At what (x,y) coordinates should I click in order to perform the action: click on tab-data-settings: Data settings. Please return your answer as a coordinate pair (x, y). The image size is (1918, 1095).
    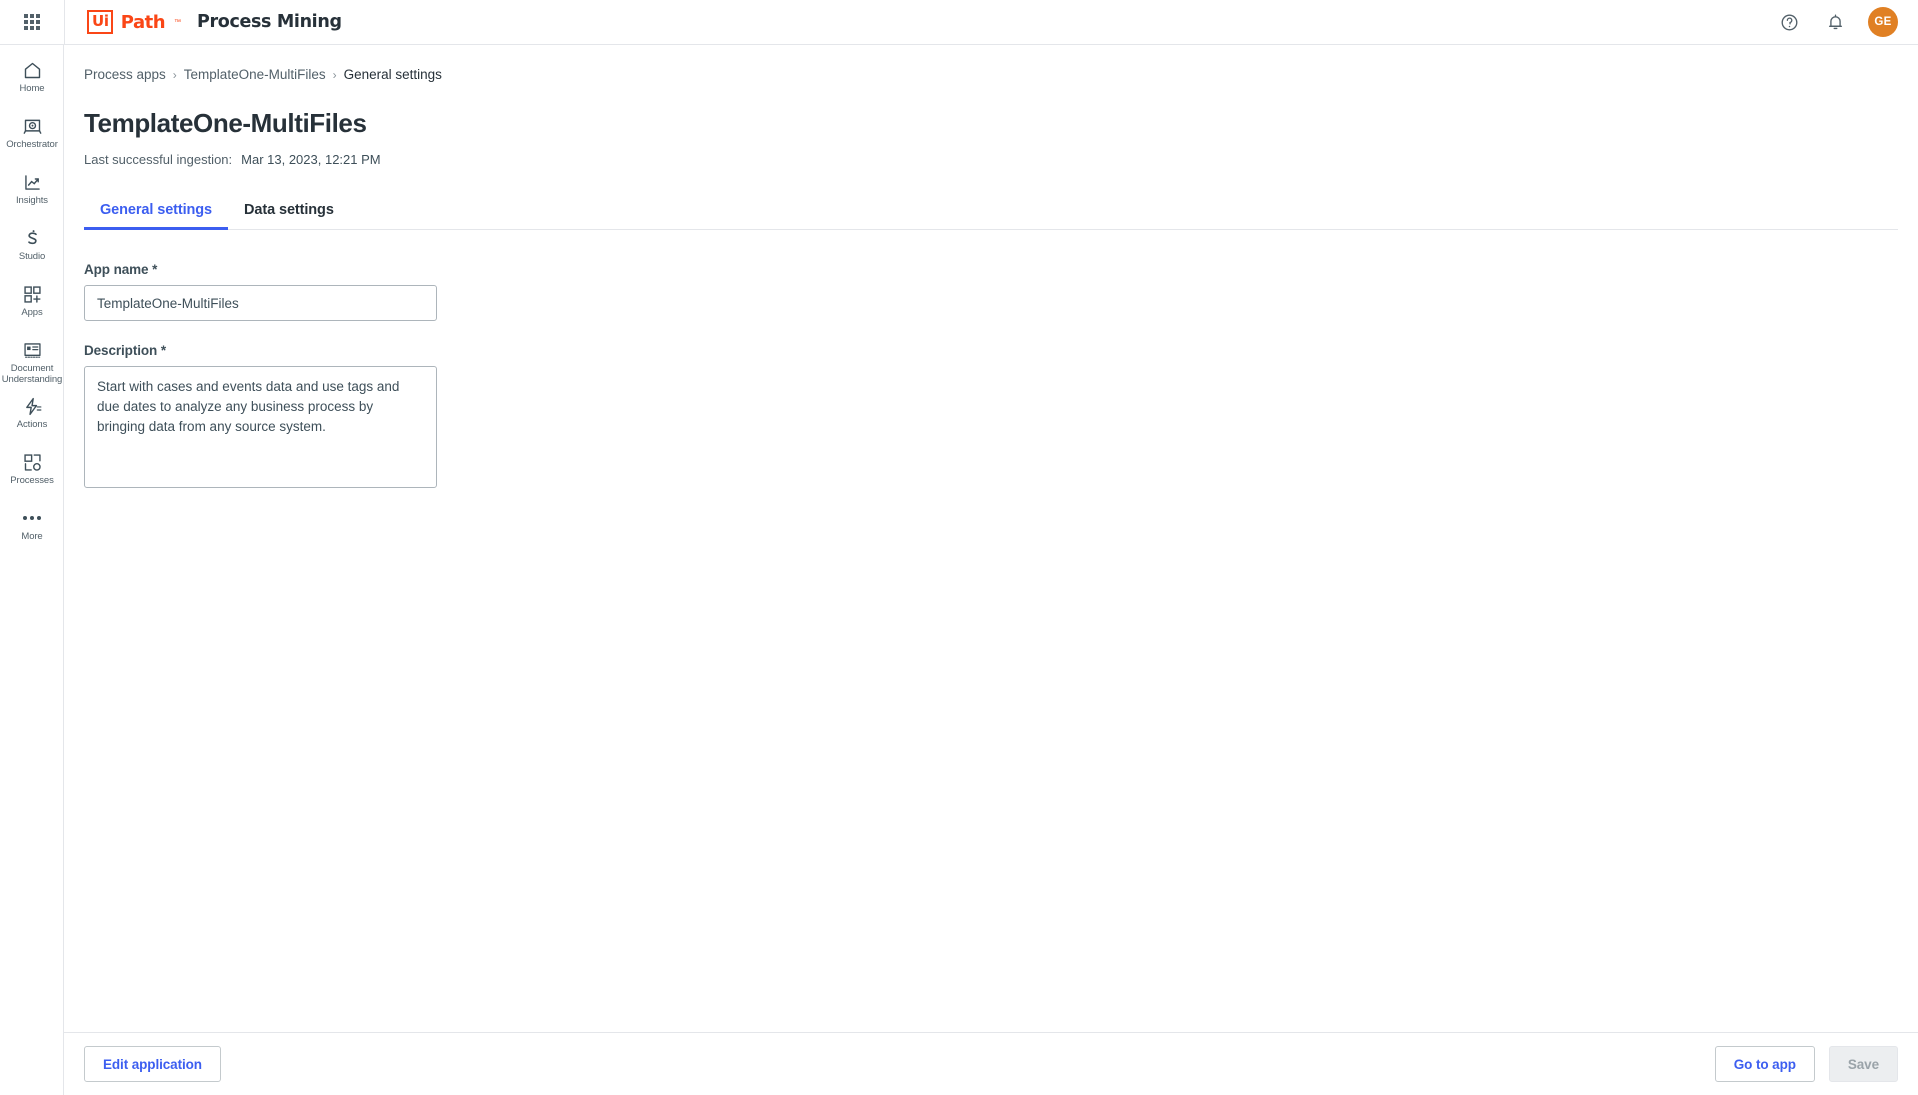
    Looking at the image, I should click on (289, 211).